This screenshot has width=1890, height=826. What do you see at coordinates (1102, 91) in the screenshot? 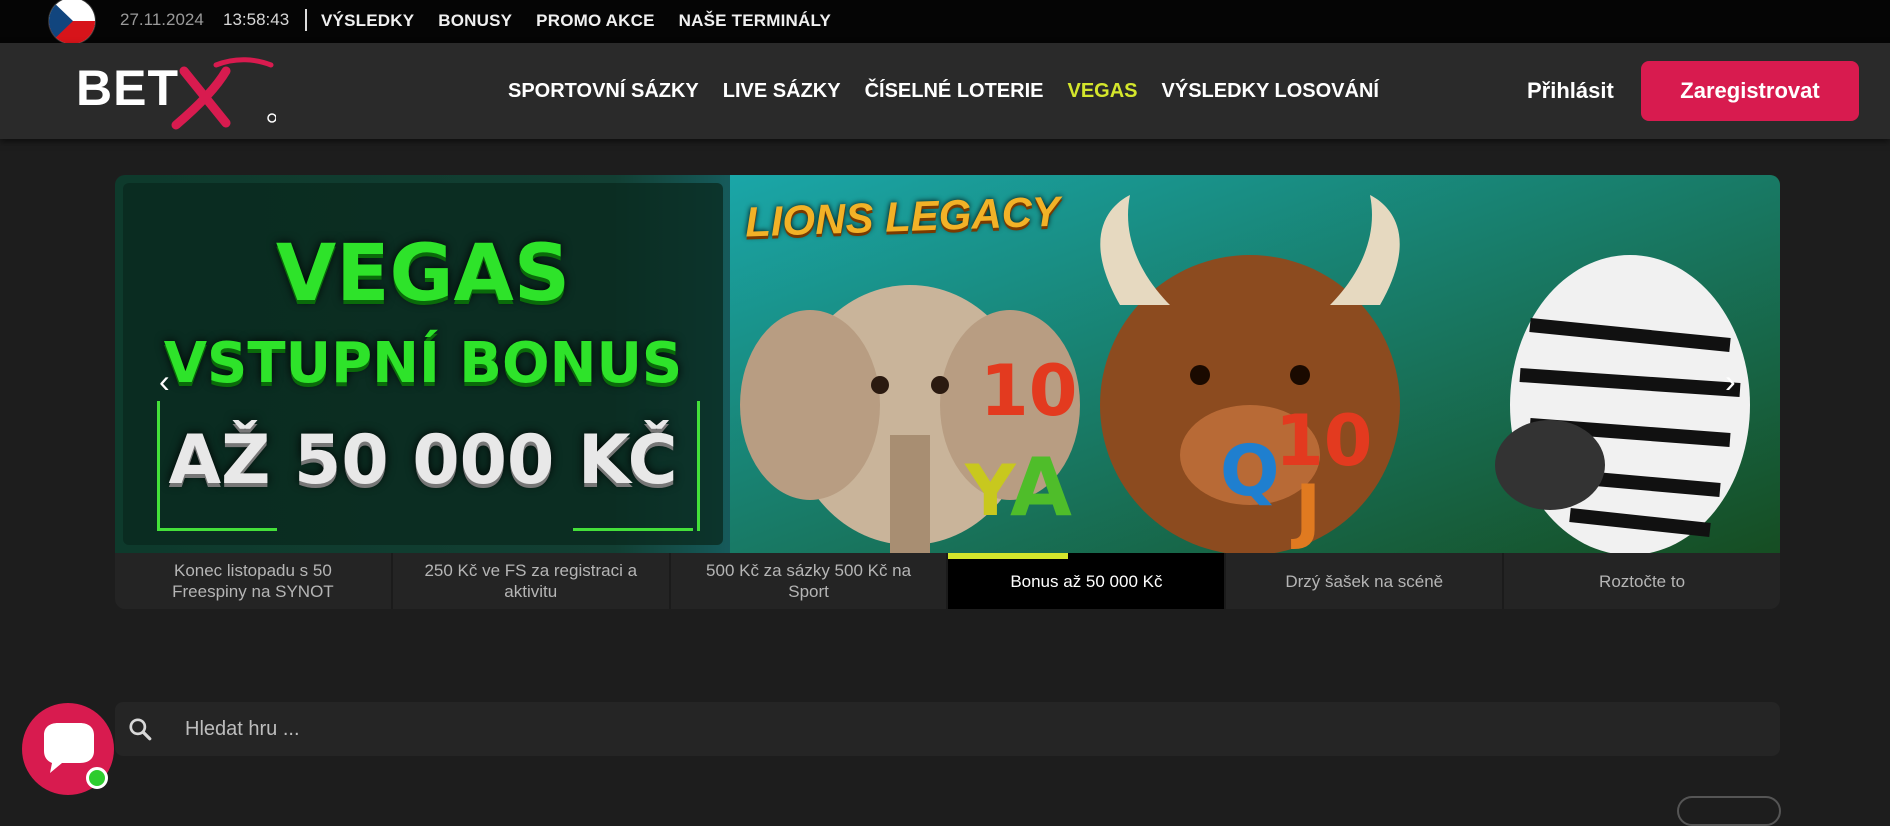
I see `nav-vegas: VEGAS` at bounding box center [1102, 91].